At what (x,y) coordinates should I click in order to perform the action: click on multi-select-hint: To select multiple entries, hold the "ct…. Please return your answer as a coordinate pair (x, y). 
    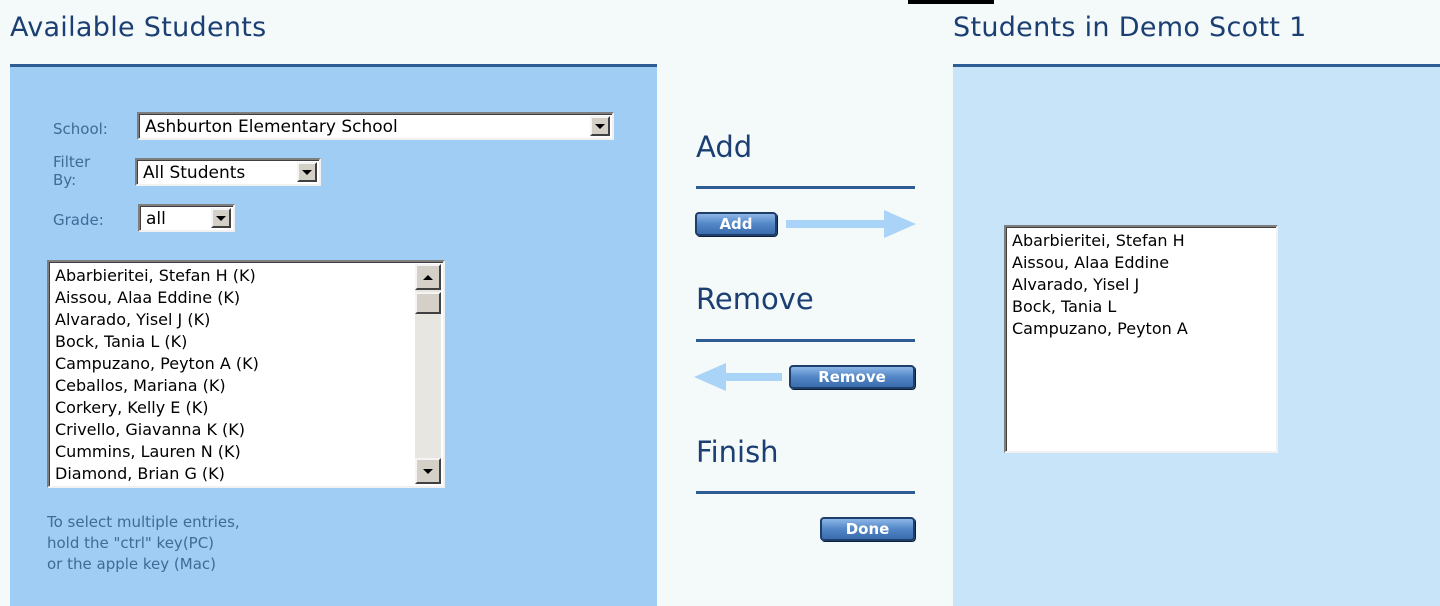
    Looking at the image, I should click on (143, 543).